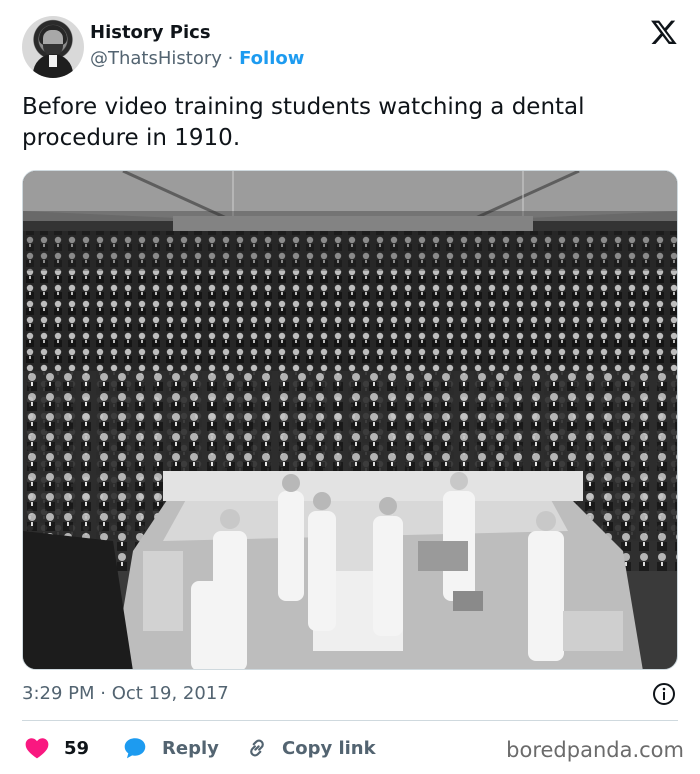 The height and width of the screenshot is (774, 700). What do you see at coordinates (271, 58) in the screenshot?
I see `follow-button: Follow` at bounding box center [271, 58].